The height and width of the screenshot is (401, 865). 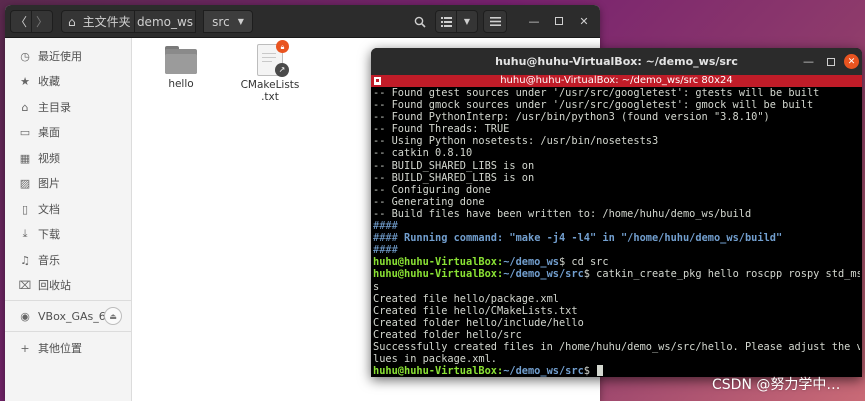 What do you see at coordinates (54, 285) in the screenshot?
I see `sidebar-item-label: 回收站` at bounding box center [54, 285].